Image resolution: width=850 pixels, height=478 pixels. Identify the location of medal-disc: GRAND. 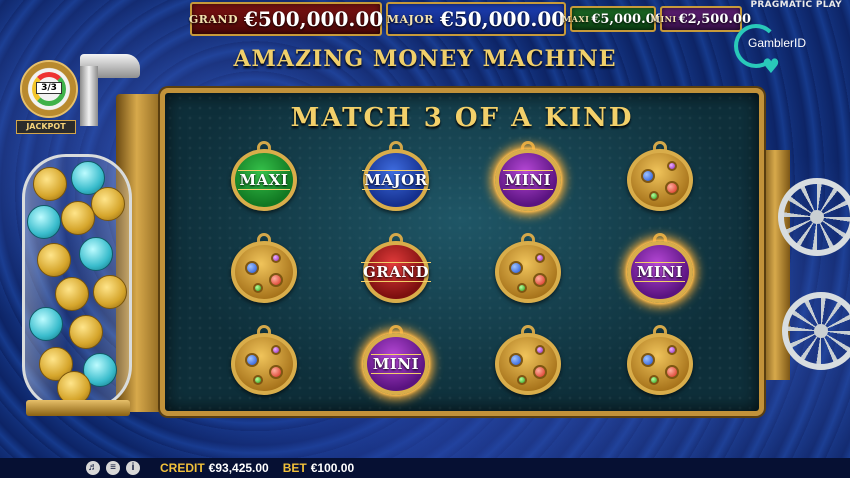
(396, 272).